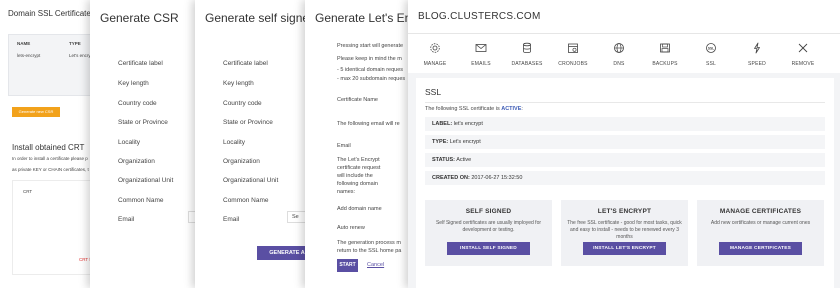  I want to click on cancel-link: Cancel, so click(375, 266).